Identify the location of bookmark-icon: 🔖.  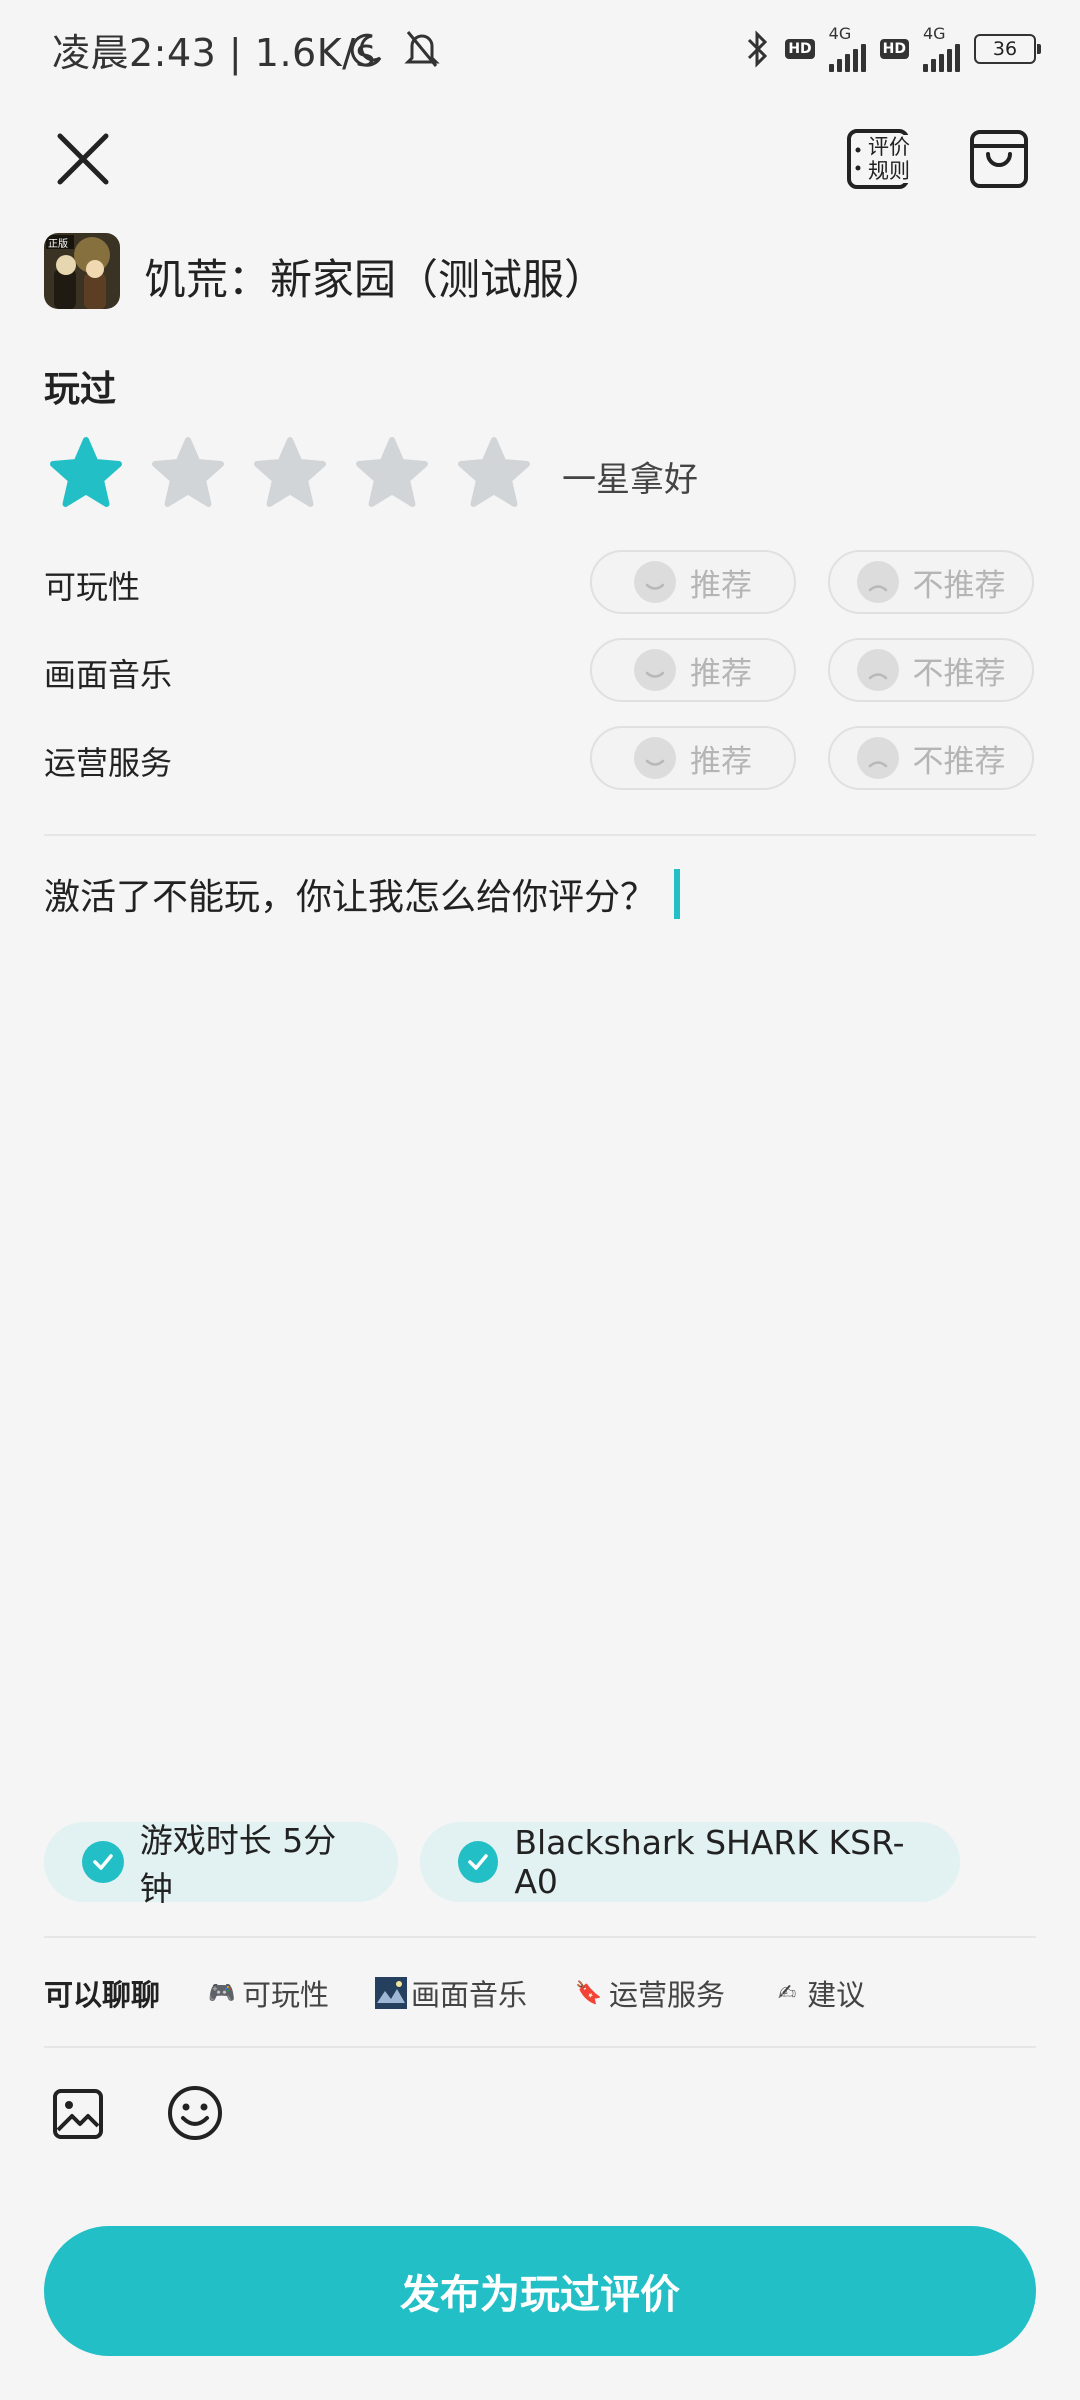
(589, 1993).